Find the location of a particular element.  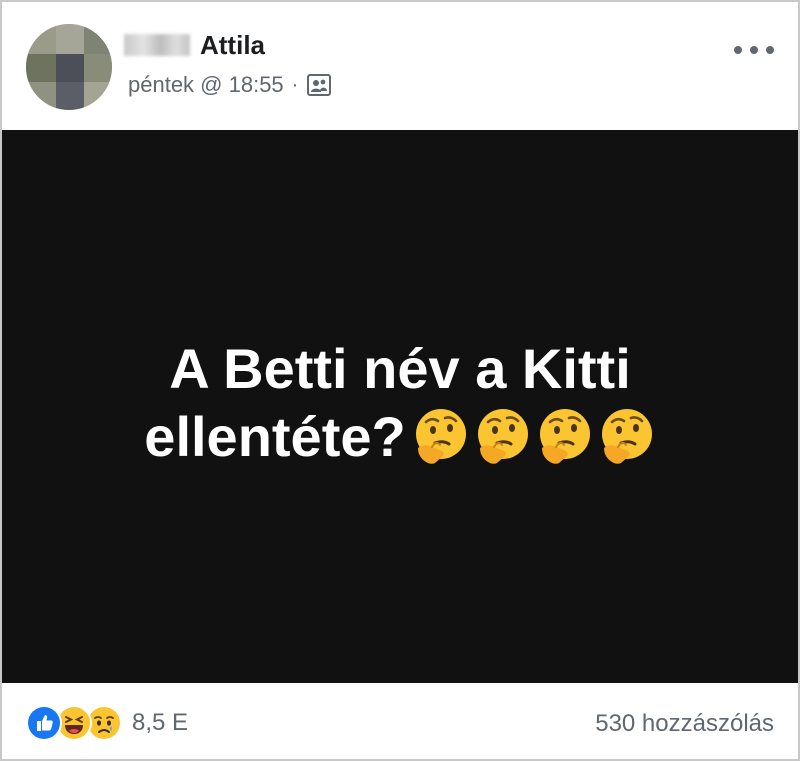

post-meta: péntek @ 18:55 · is located at coordinates (230, 85).